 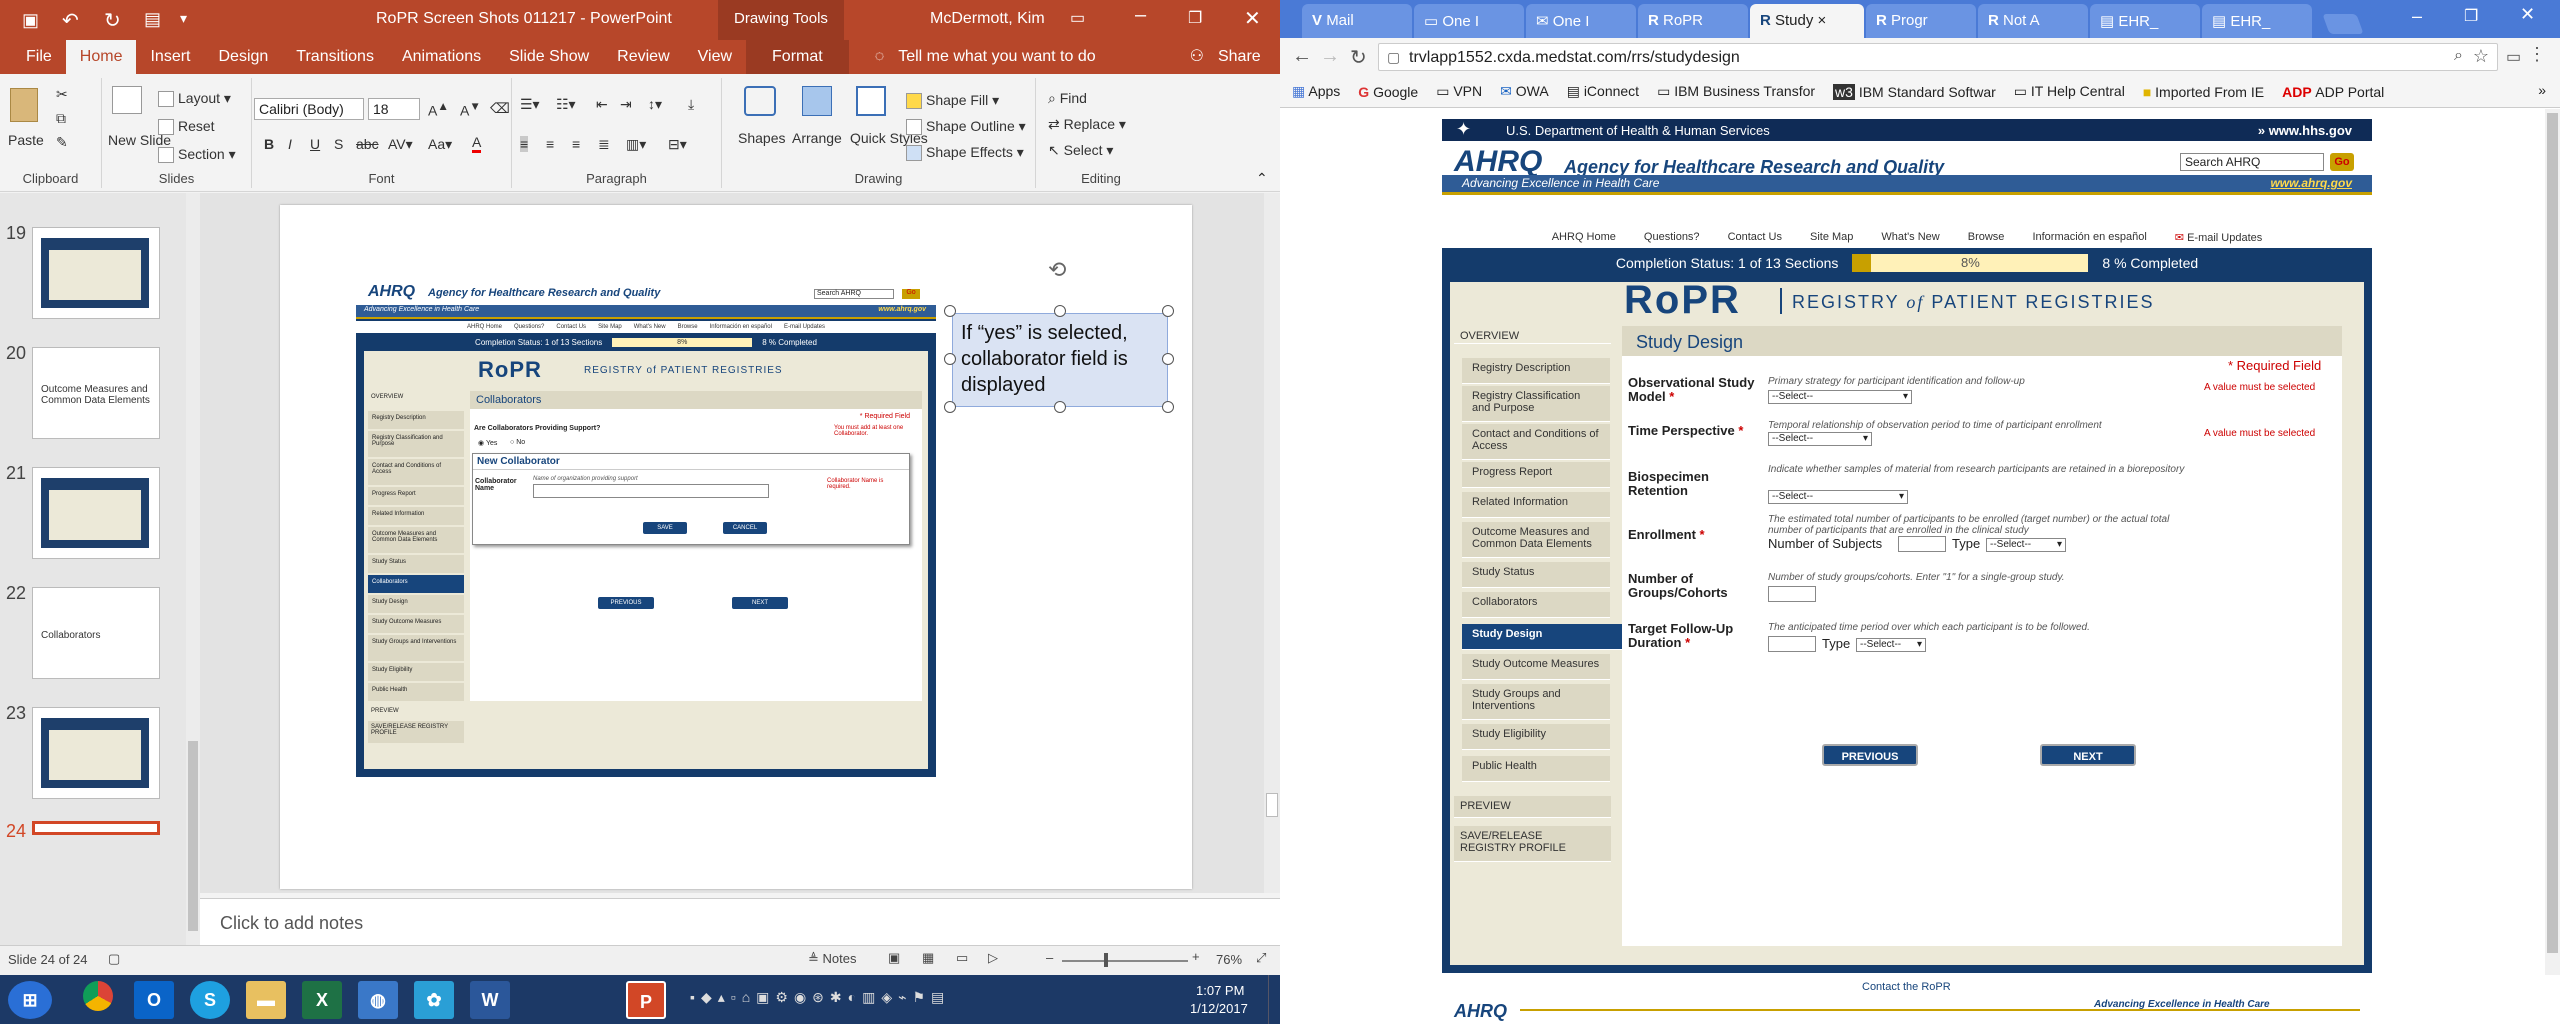 I want to click on clear-format-icon: ⌫, so click(x=500, y=108).